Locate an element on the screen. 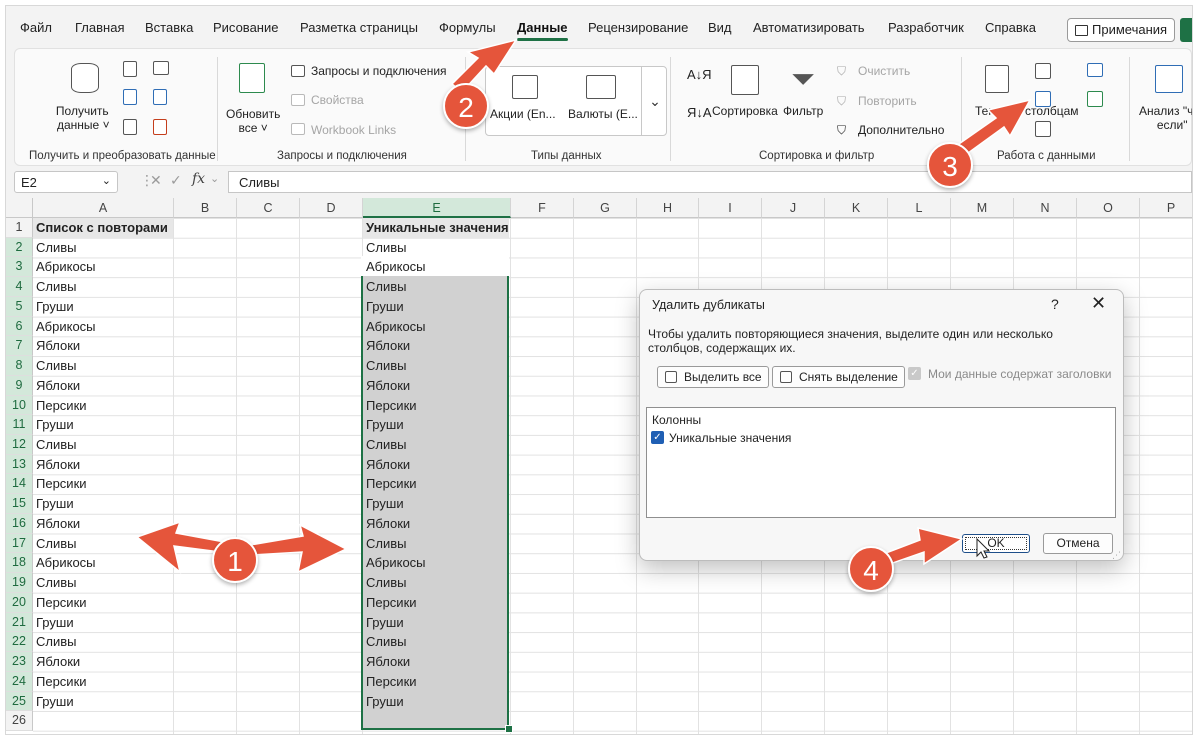  column-header-i: I is located at coordinates (730, 208).